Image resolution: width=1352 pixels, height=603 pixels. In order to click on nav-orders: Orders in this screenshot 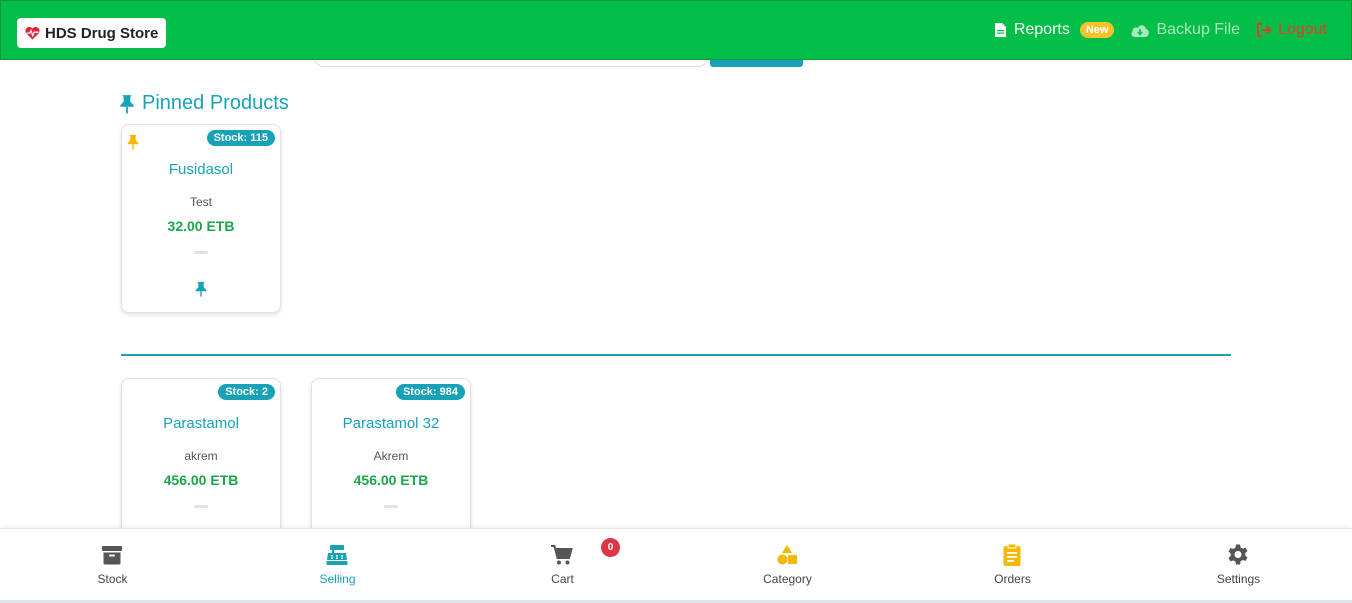, I will do `click(1012, 565)`.